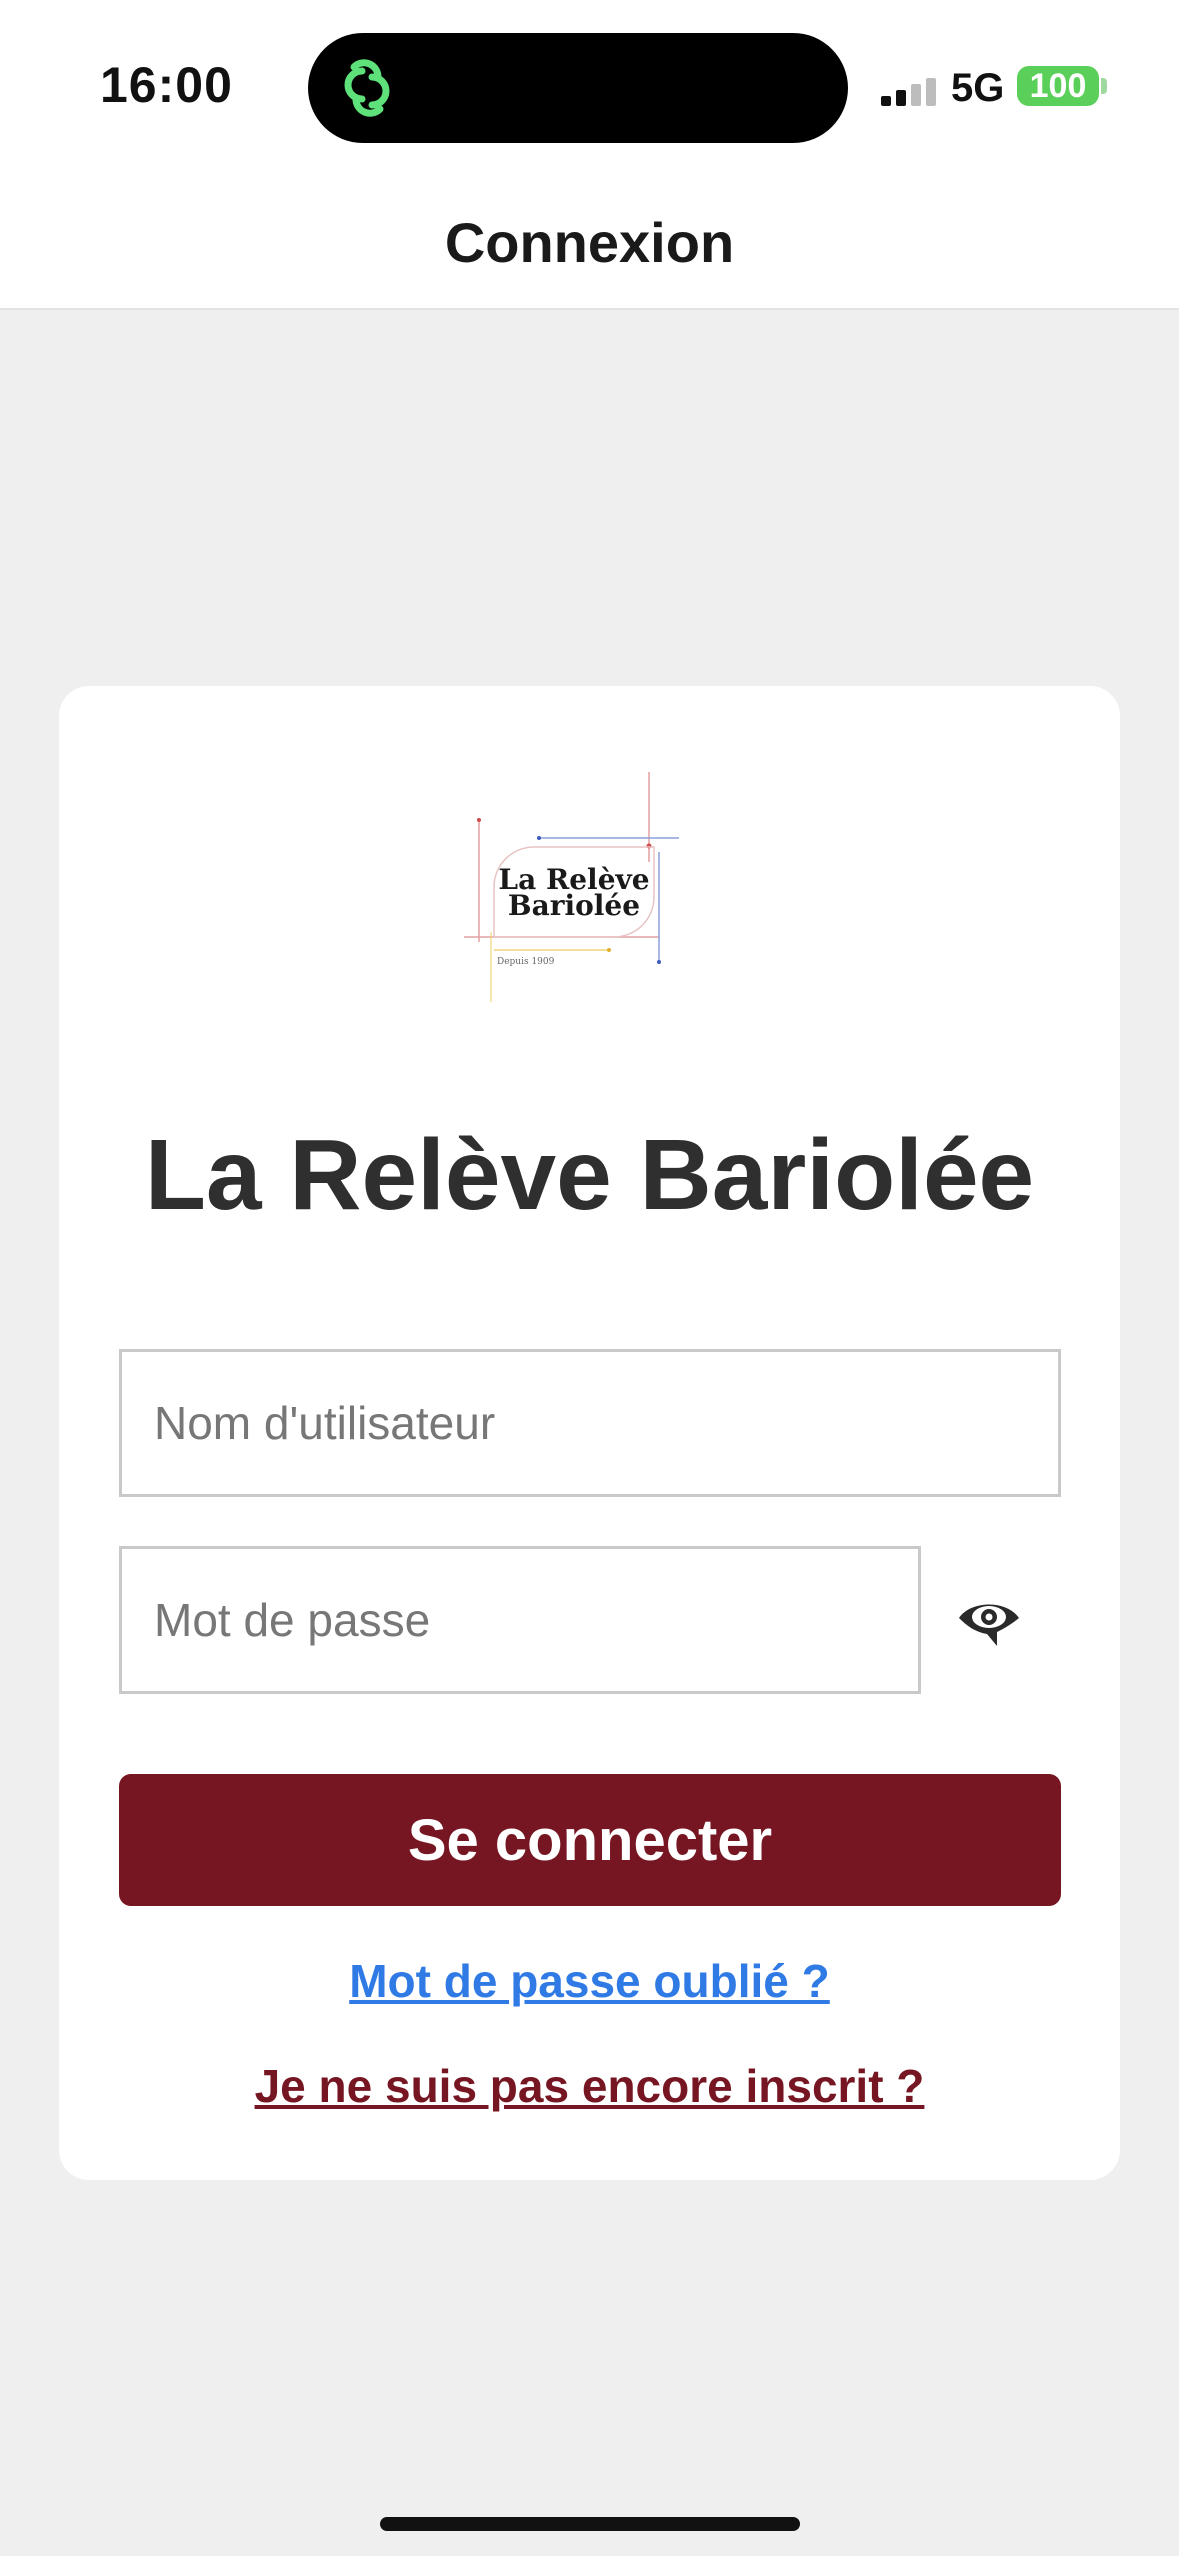 The width and height of the screenshot is (1179, 2556). What do you see at coordinates (989, 1625) in the screenshot?
I see `eye-icon` at bounding box center [989, 1625].